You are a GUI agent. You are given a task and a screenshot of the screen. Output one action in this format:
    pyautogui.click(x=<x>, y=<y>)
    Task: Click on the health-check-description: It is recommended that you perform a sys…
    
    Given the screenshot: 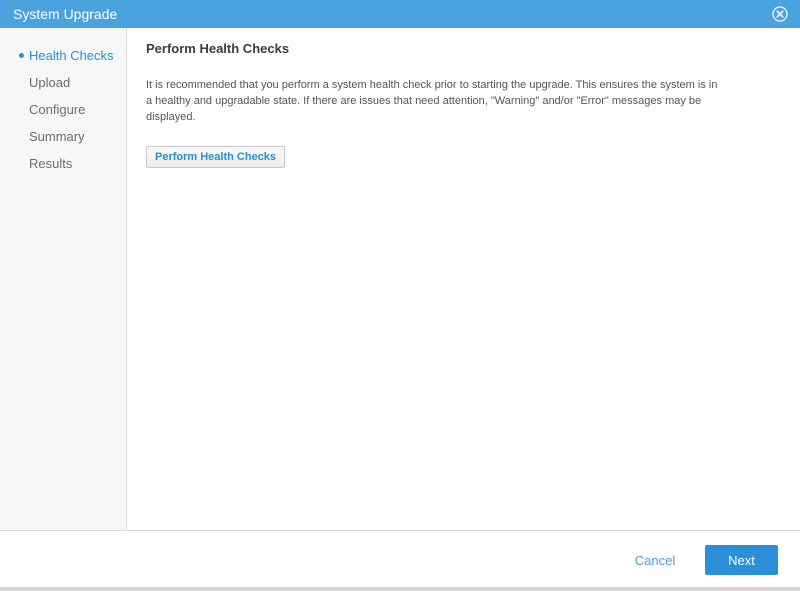 What is the action you would take?
    pyautogui.click(x=432, y=101)
    